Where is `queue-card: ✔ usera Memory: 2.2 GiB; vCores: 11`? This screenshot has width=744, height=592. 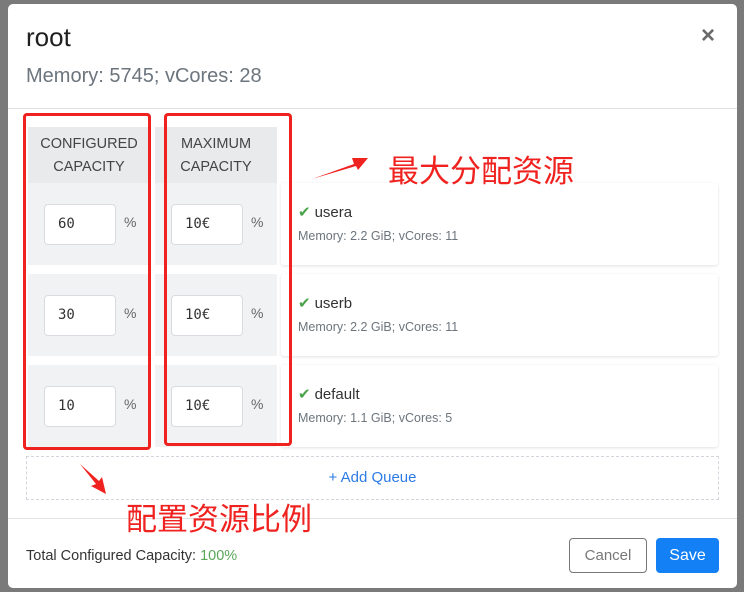 queue-card: ✔ usera Memory: 2.2 GiB; vCores: 11 is located at coordinates (499, 224).